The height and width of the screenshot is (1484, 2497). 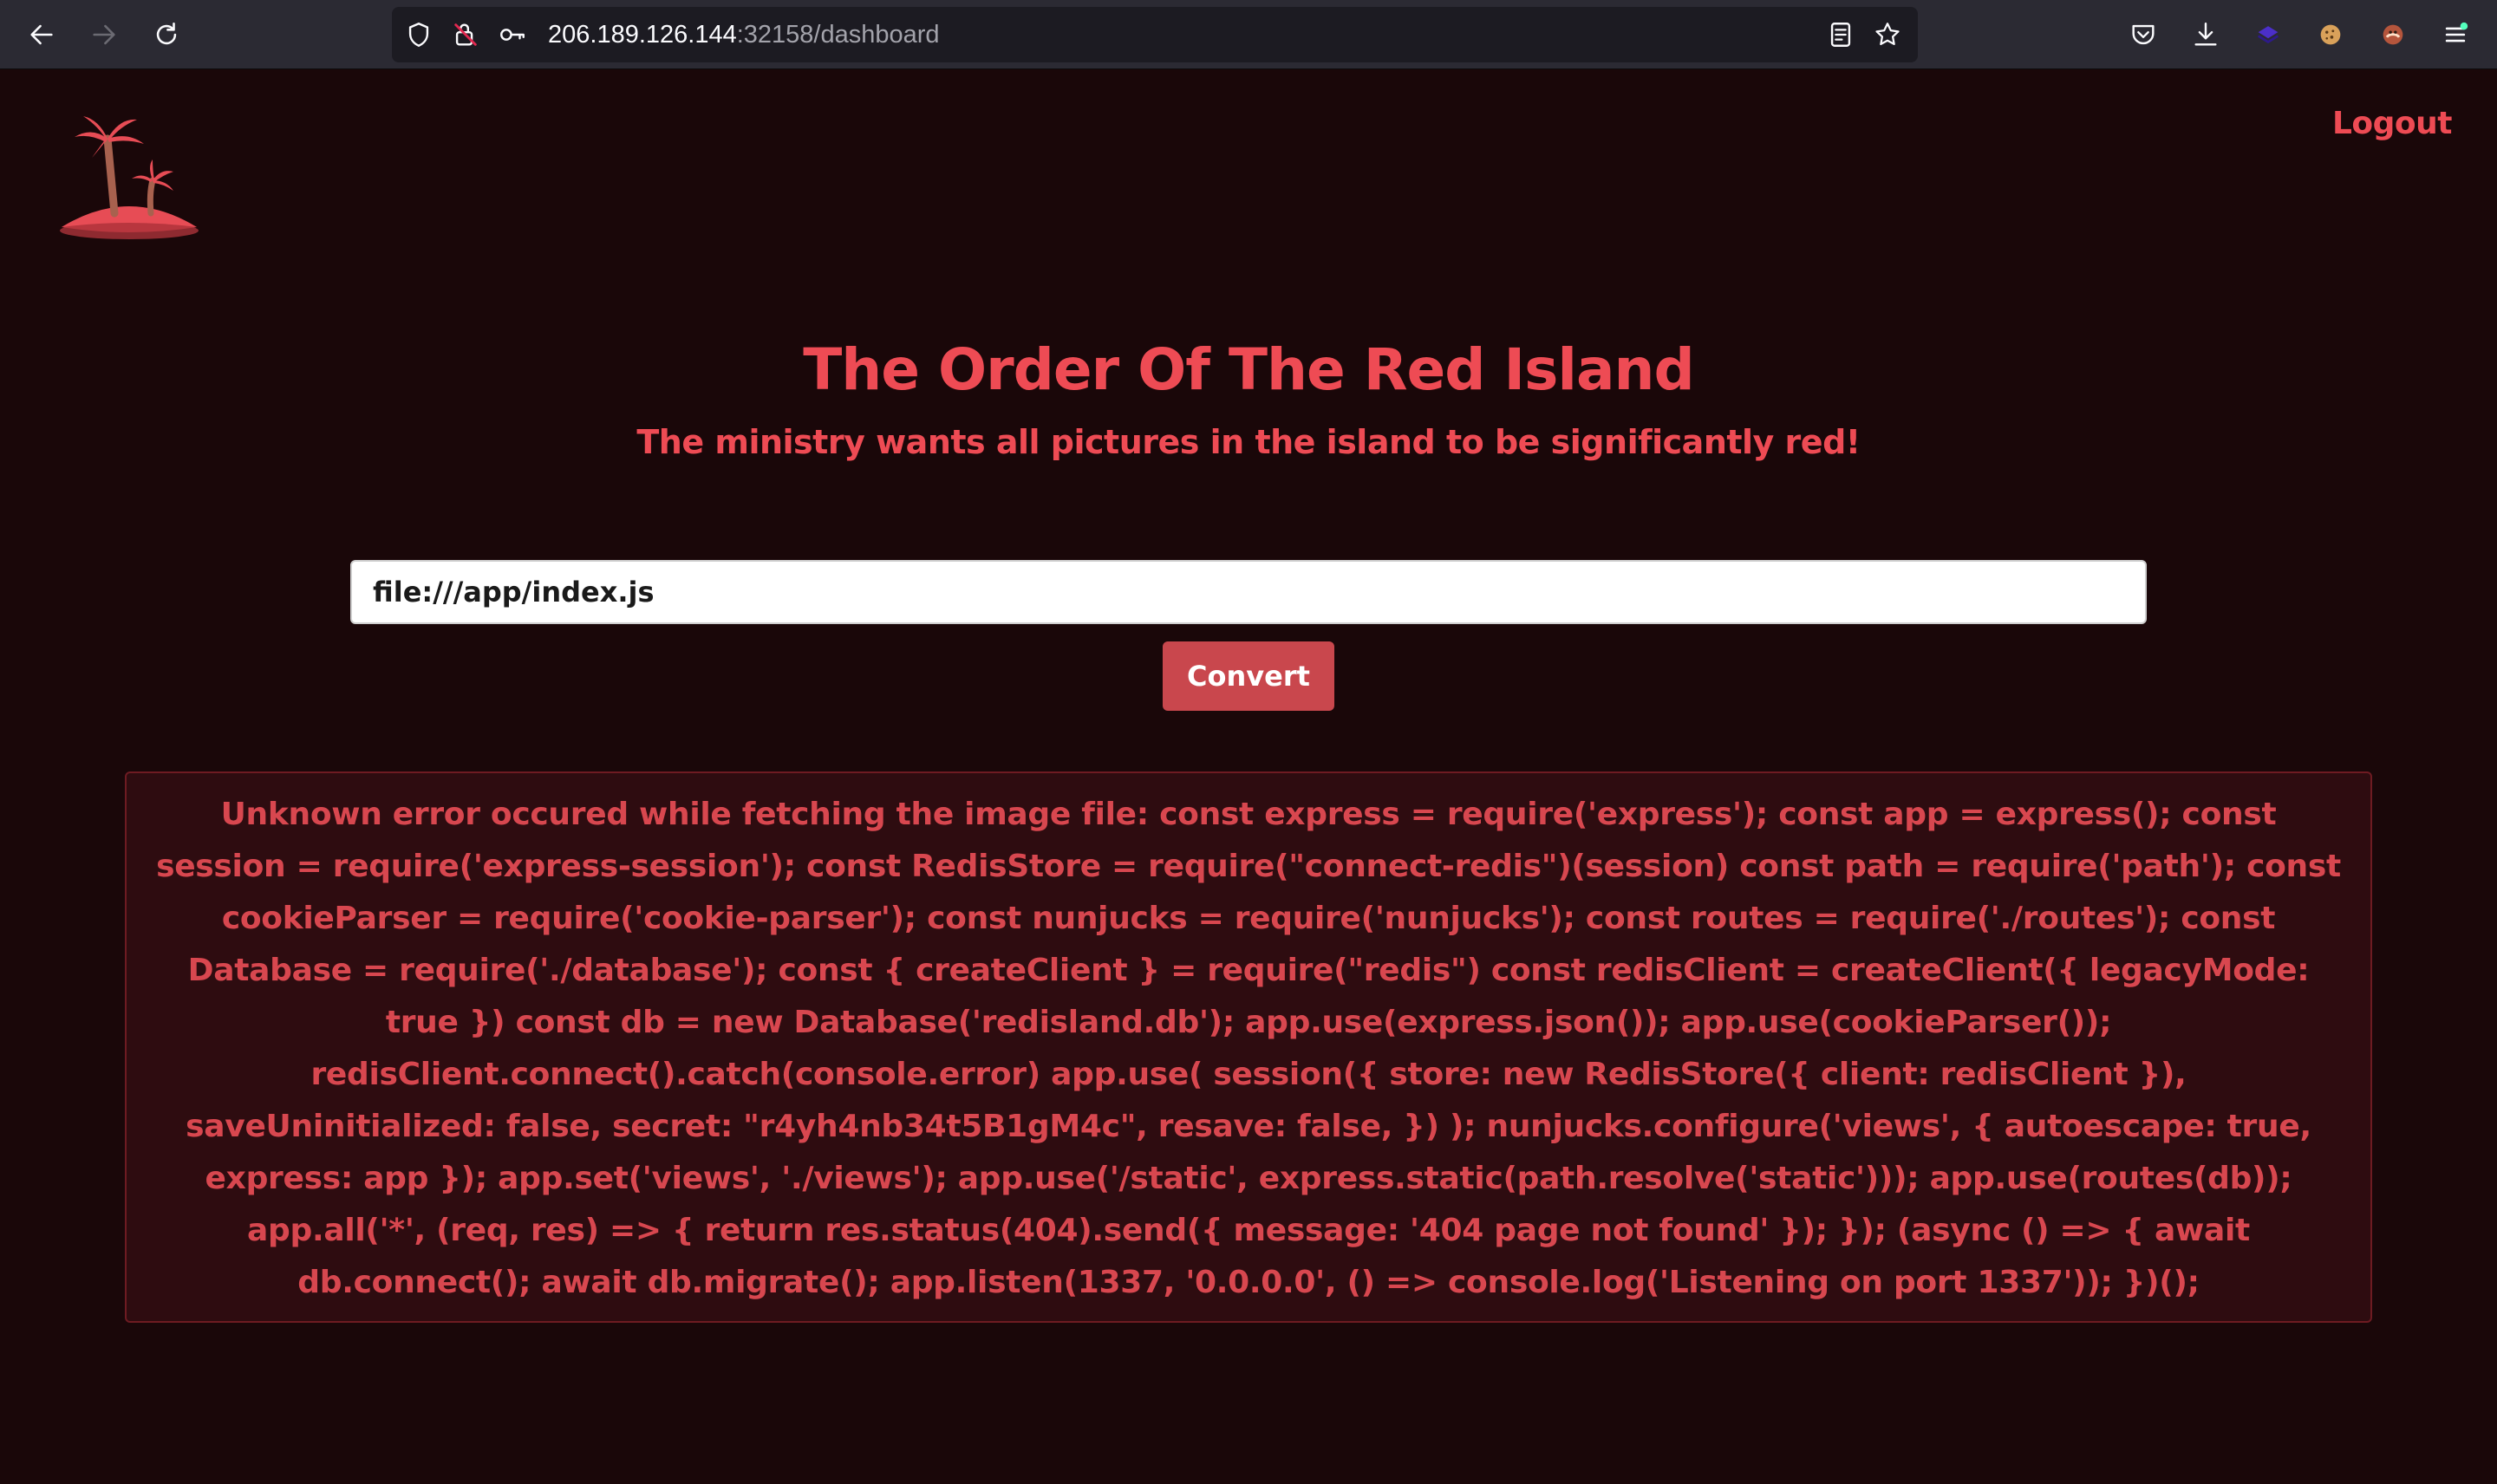 What do you see at coordinates (642, 35) in the screenshot?
I see `url-host: 206.189.126.144` at bounding box center [642, 35].